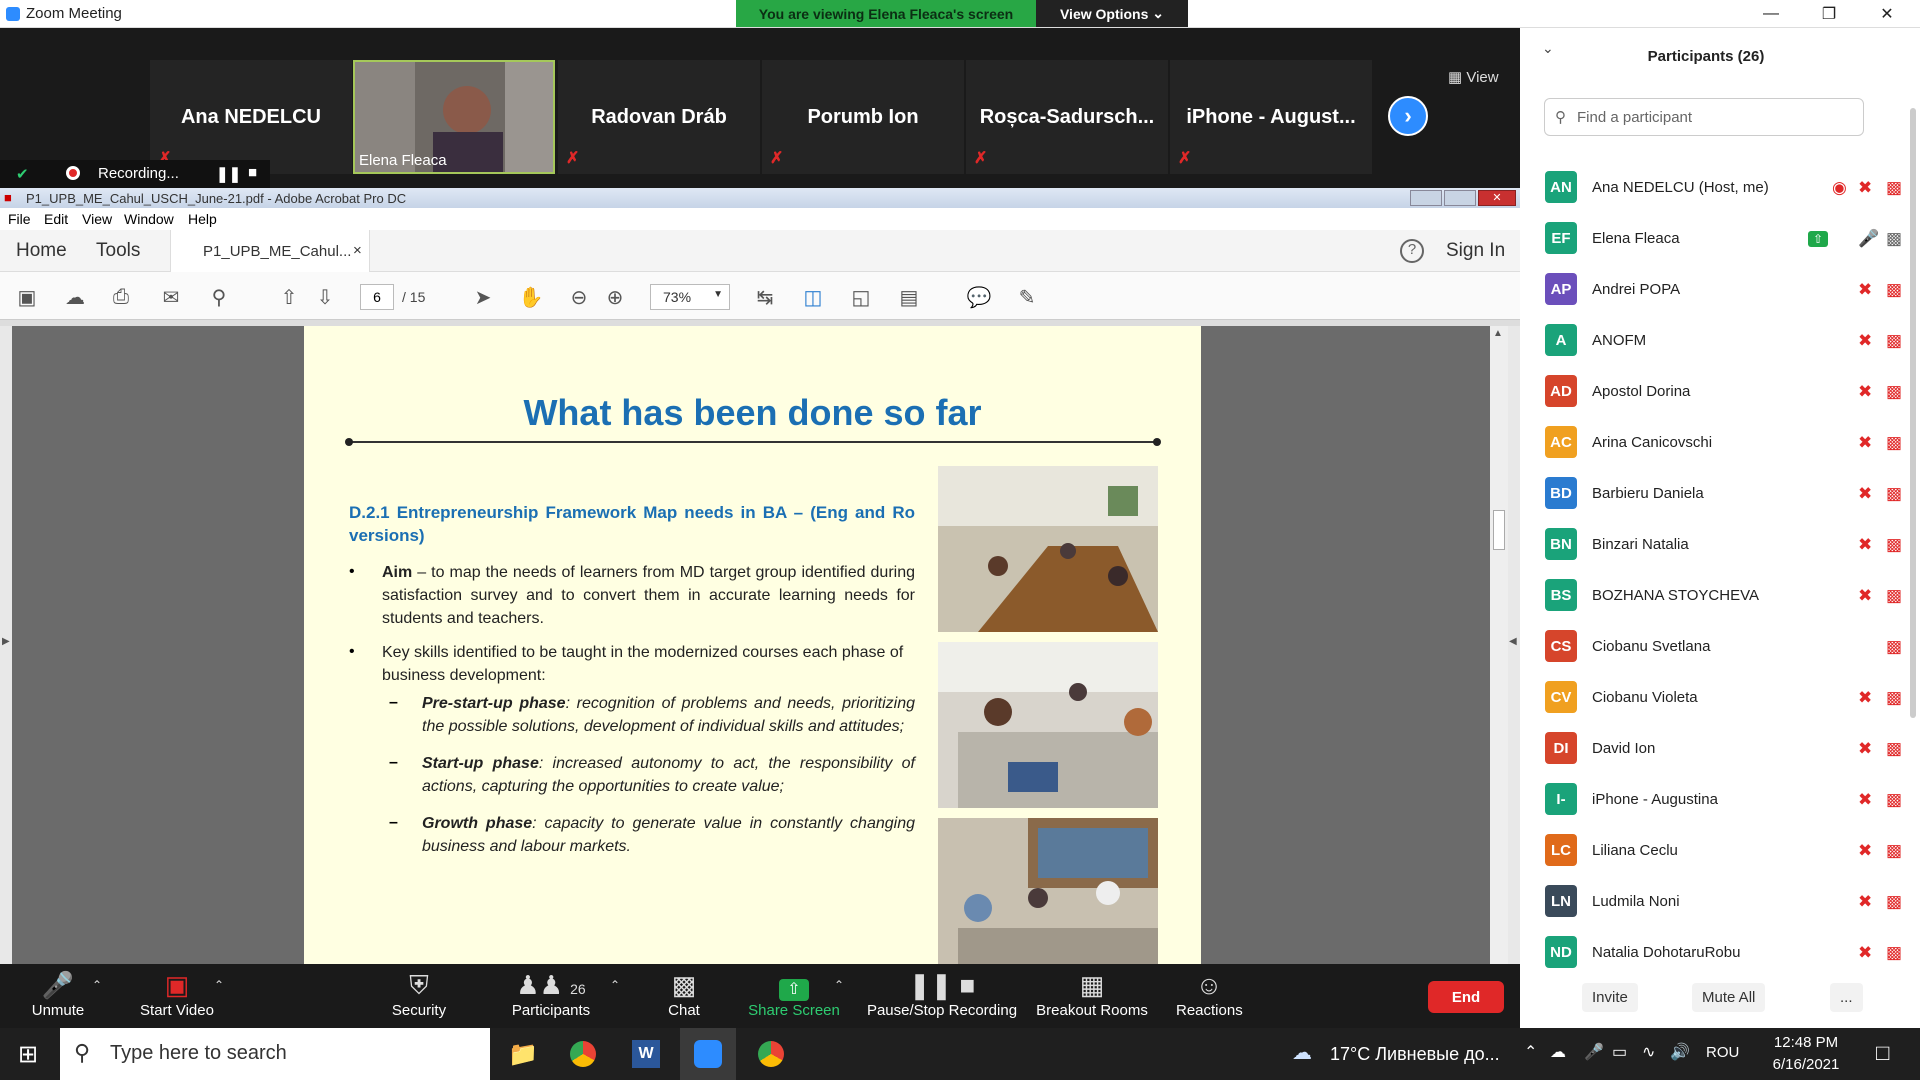 The image size is (1920, 1080). Describe the element at coordinates (121, 297) in the screenshot. I see `print-icon: ⎙` at that location.